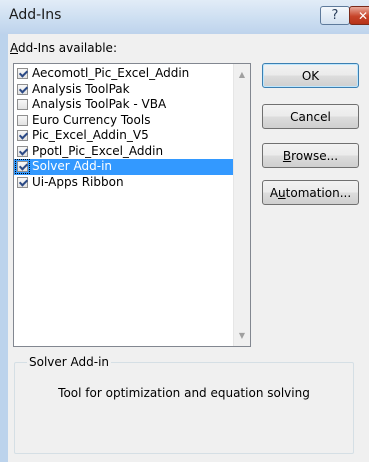 The height and width of the screenshot is (462, 369). I want to click on close-icon: ✕, so click(363, 15).